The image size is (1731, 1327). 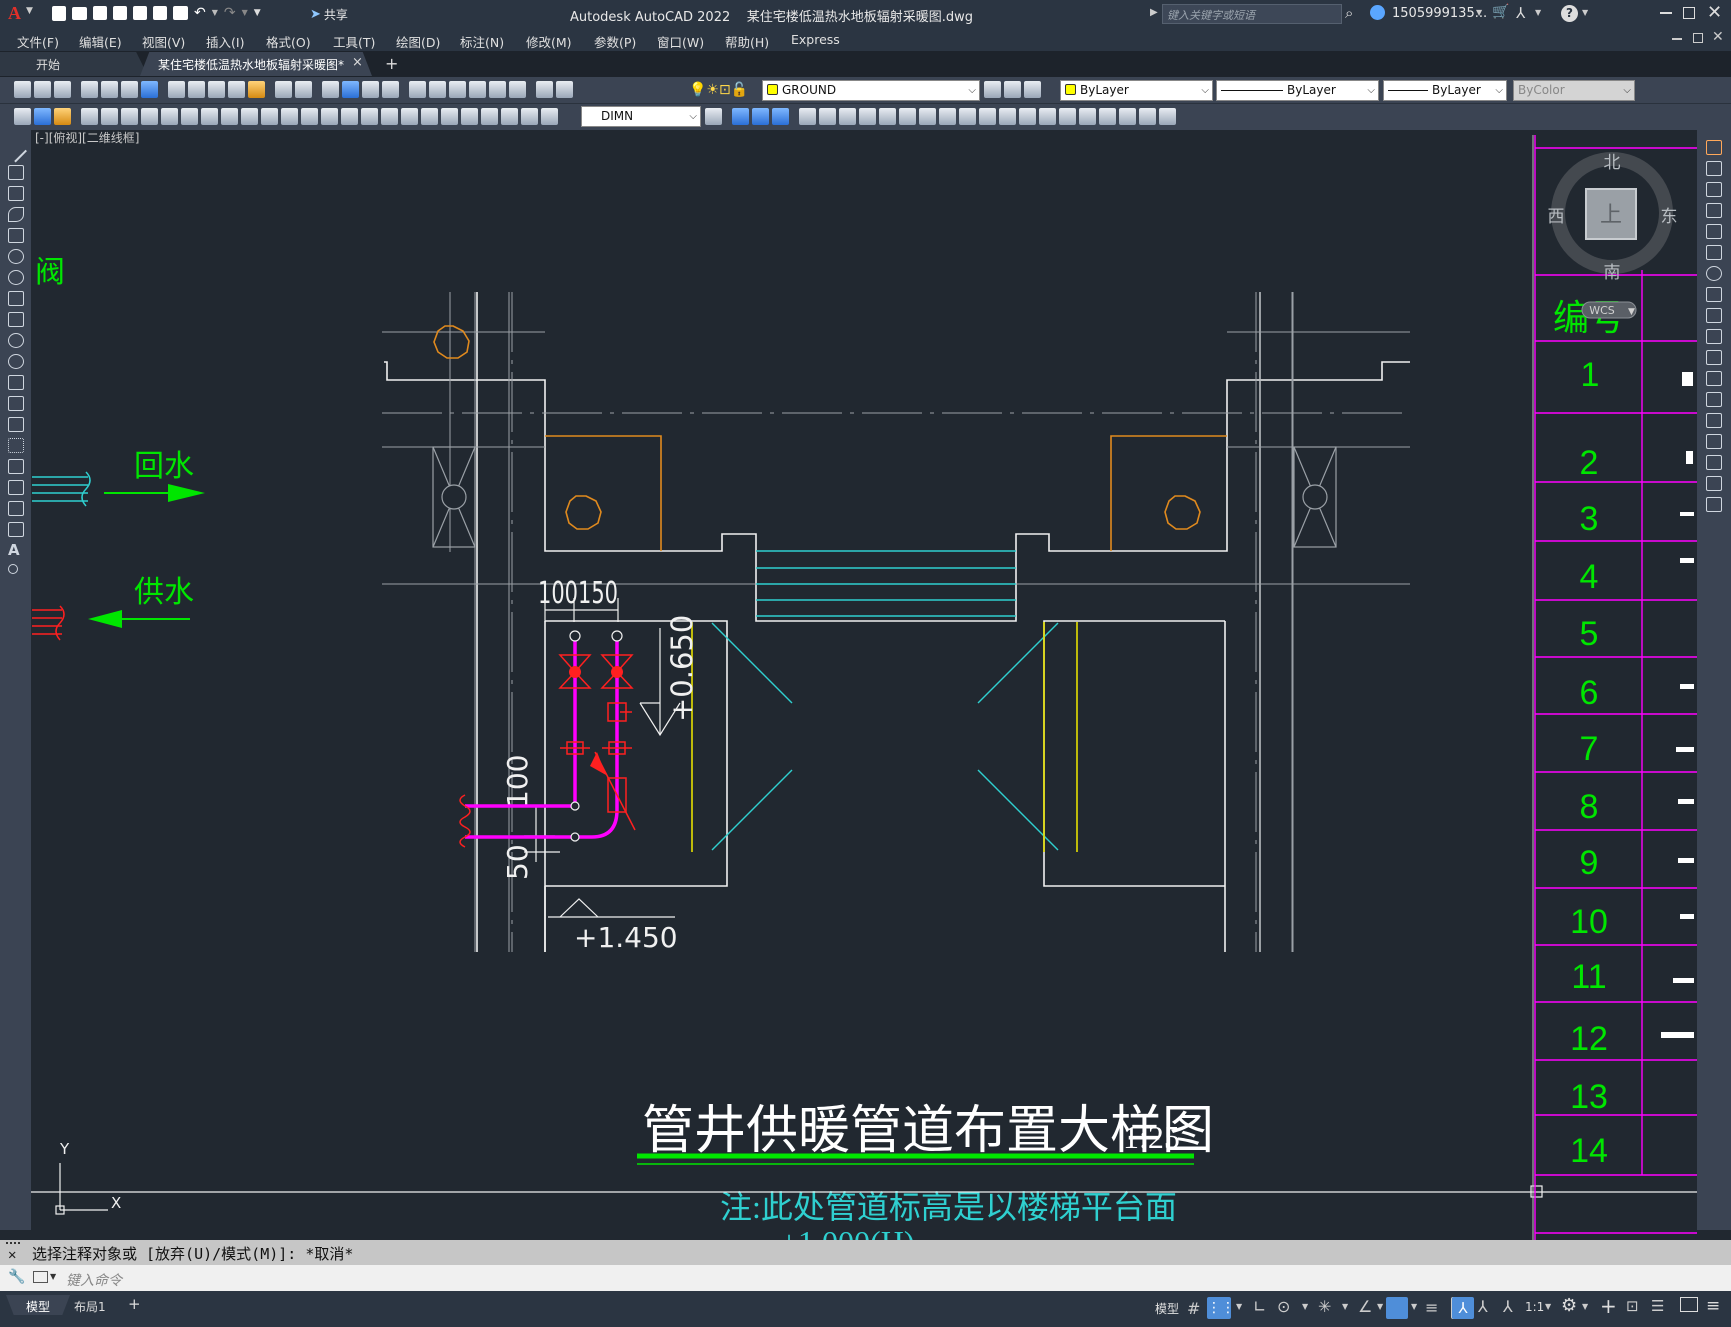 I want to click on menu-tools: 工具(T), so click(x=354, y=41).